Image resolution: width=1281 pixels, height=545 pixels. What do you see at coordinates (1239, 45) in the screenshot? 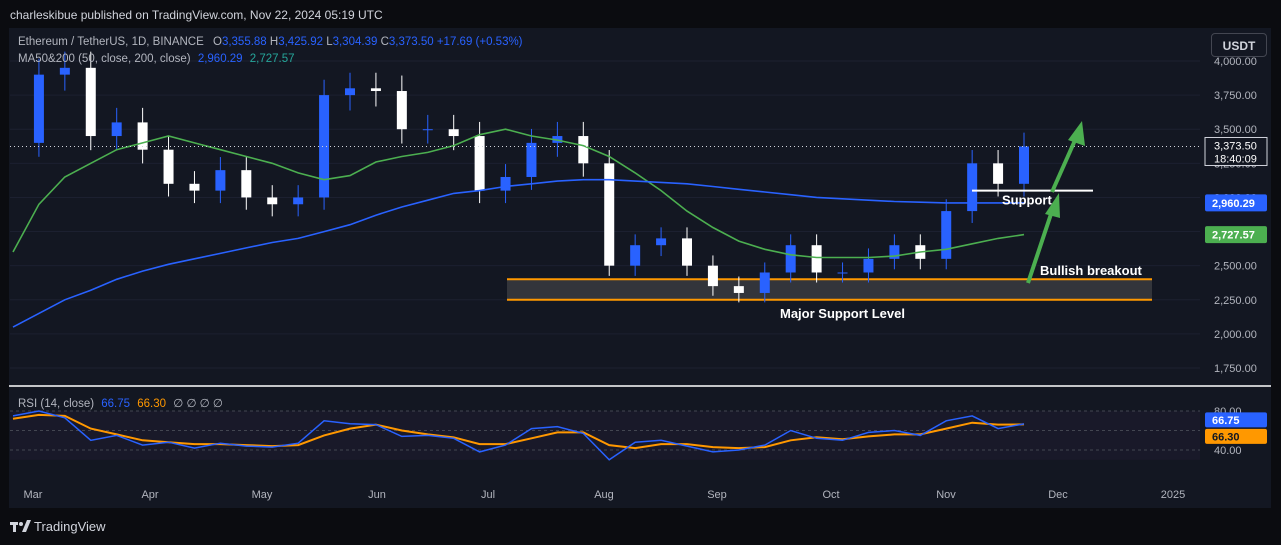
I see `currency-button: USDT` at bounding box center [1239, 45].